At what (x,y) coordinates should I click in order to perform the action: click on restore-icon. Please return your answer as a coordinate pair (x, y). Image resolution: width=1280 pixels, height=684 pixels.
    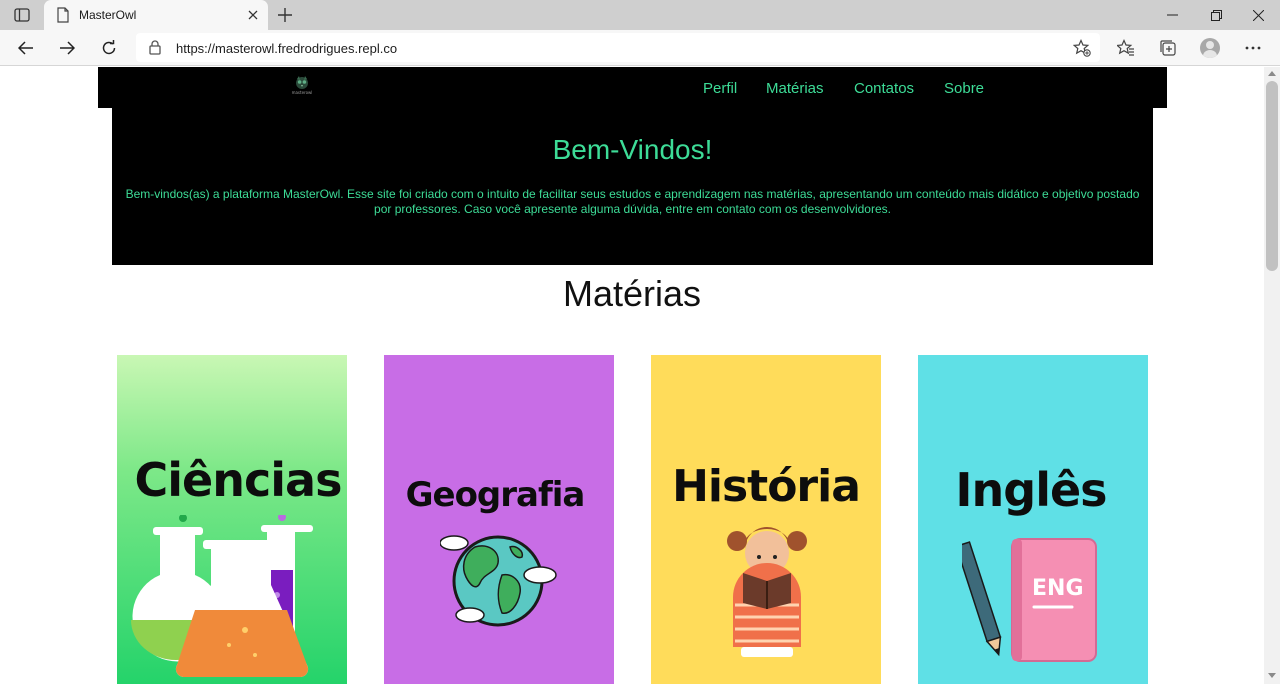
    Looking at the image, I should click on (1216, 15).